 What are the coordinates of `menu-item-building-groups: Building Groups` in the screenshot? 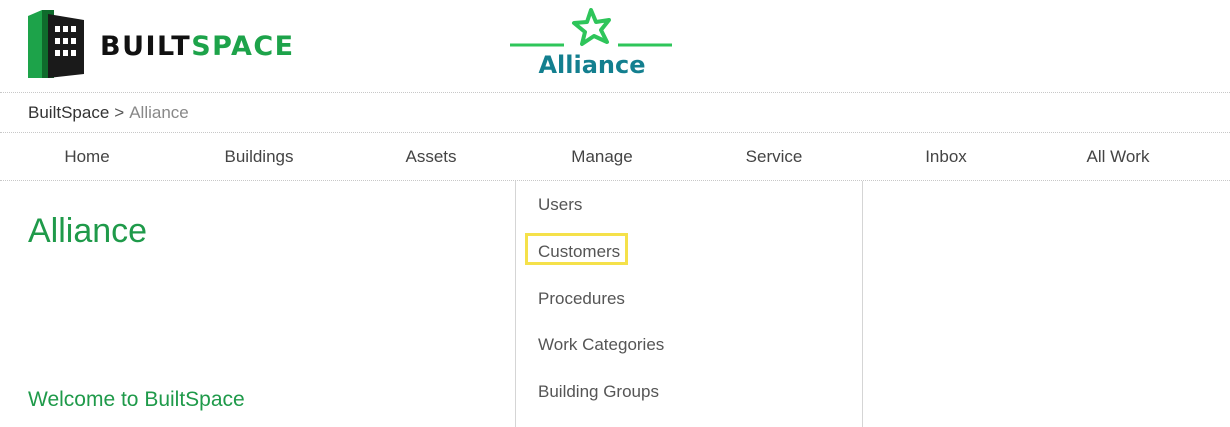 It's located at (598, 392).